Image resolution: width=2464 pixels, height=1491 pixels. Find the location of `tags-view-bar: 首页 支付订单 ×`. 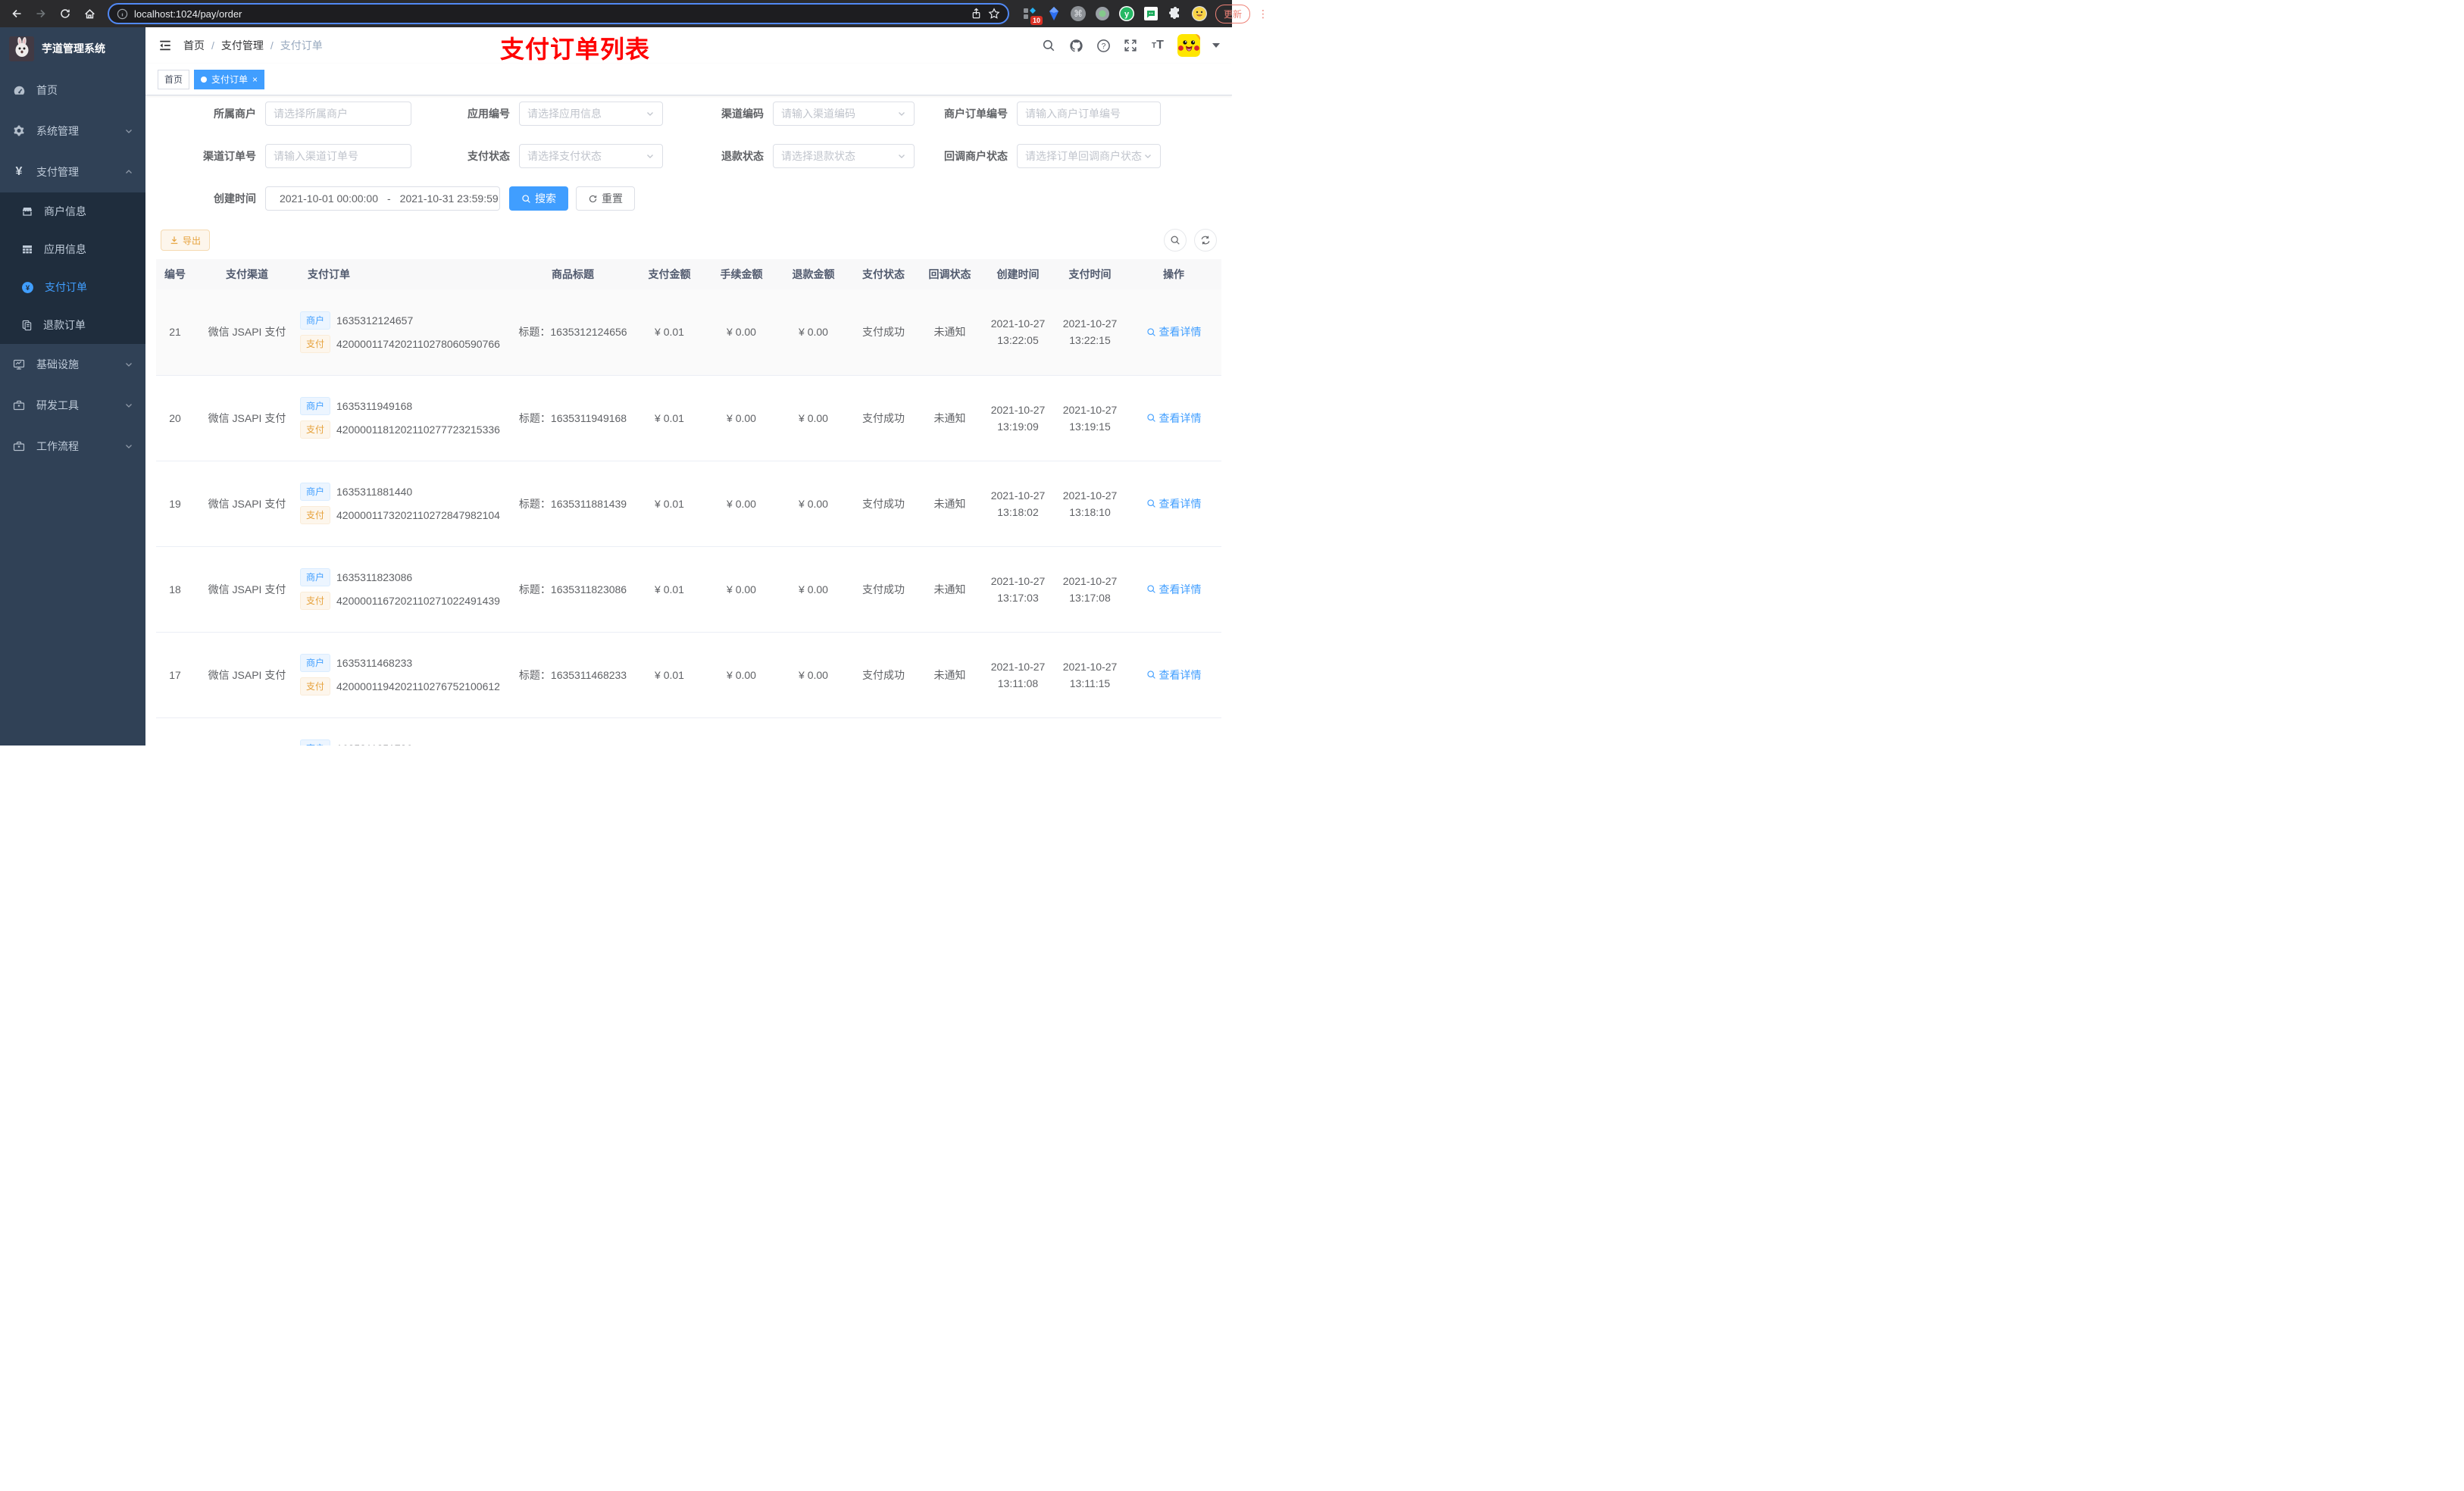

tags-view-bar: 首页 支付订单 × is located at coordinates (688, 79).